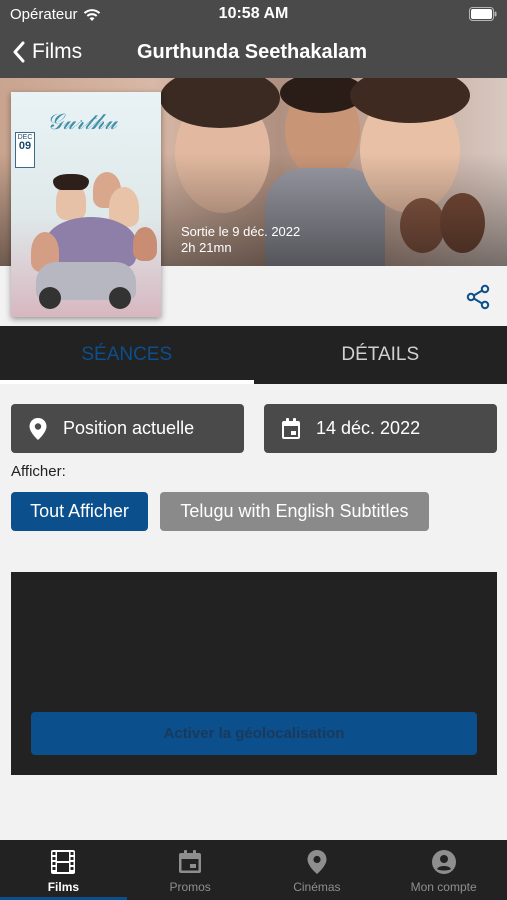 The width and height of the screenshot is (507, 900). I want to click on status-bar: Opérateur 10:58 AM, so click(253, 15).